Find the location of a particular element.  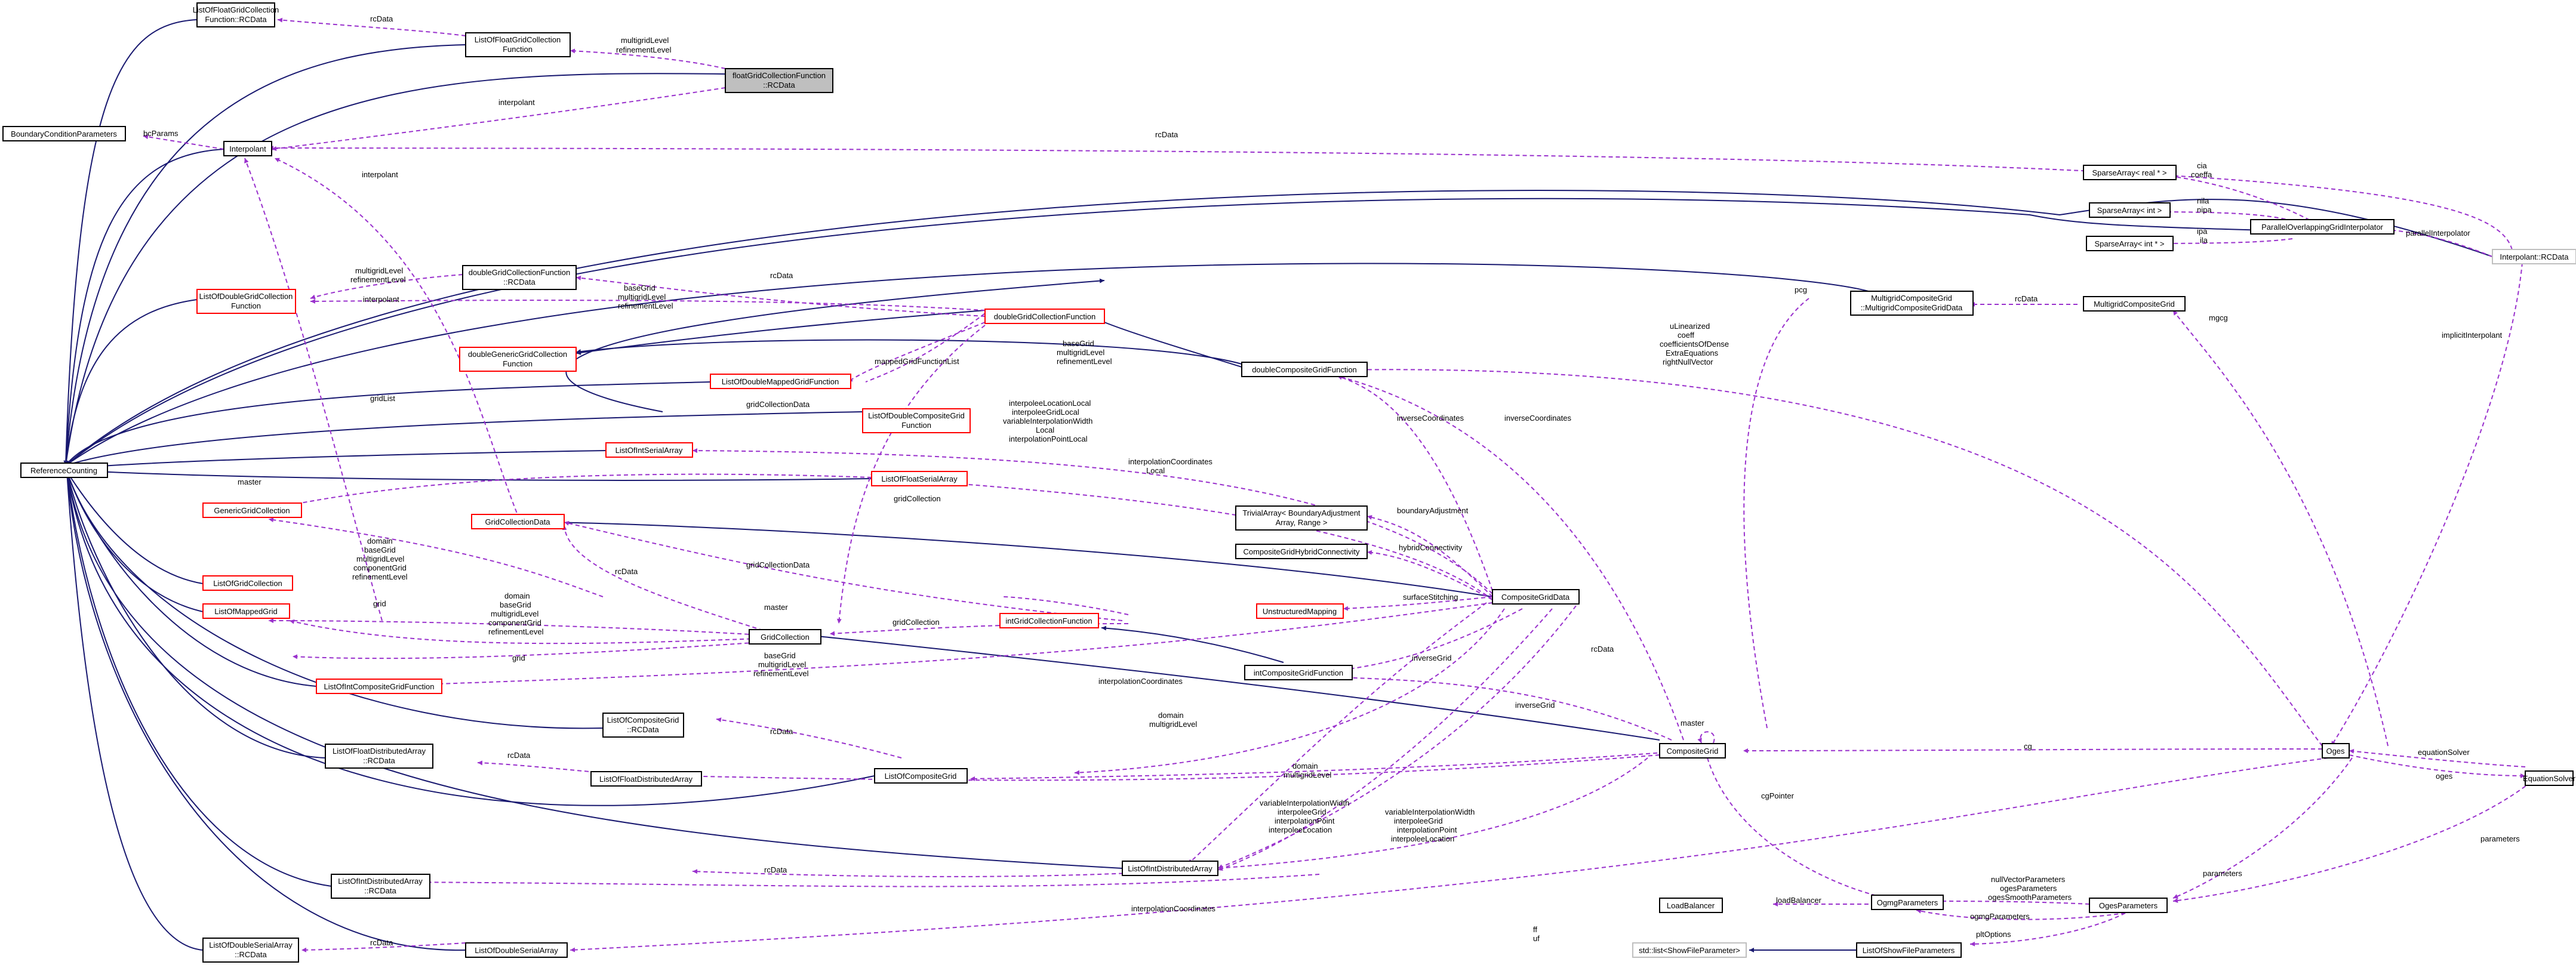

node-multigridcompositegrid: MultigridCompositeGrid is located at coordinates (2134, 304).